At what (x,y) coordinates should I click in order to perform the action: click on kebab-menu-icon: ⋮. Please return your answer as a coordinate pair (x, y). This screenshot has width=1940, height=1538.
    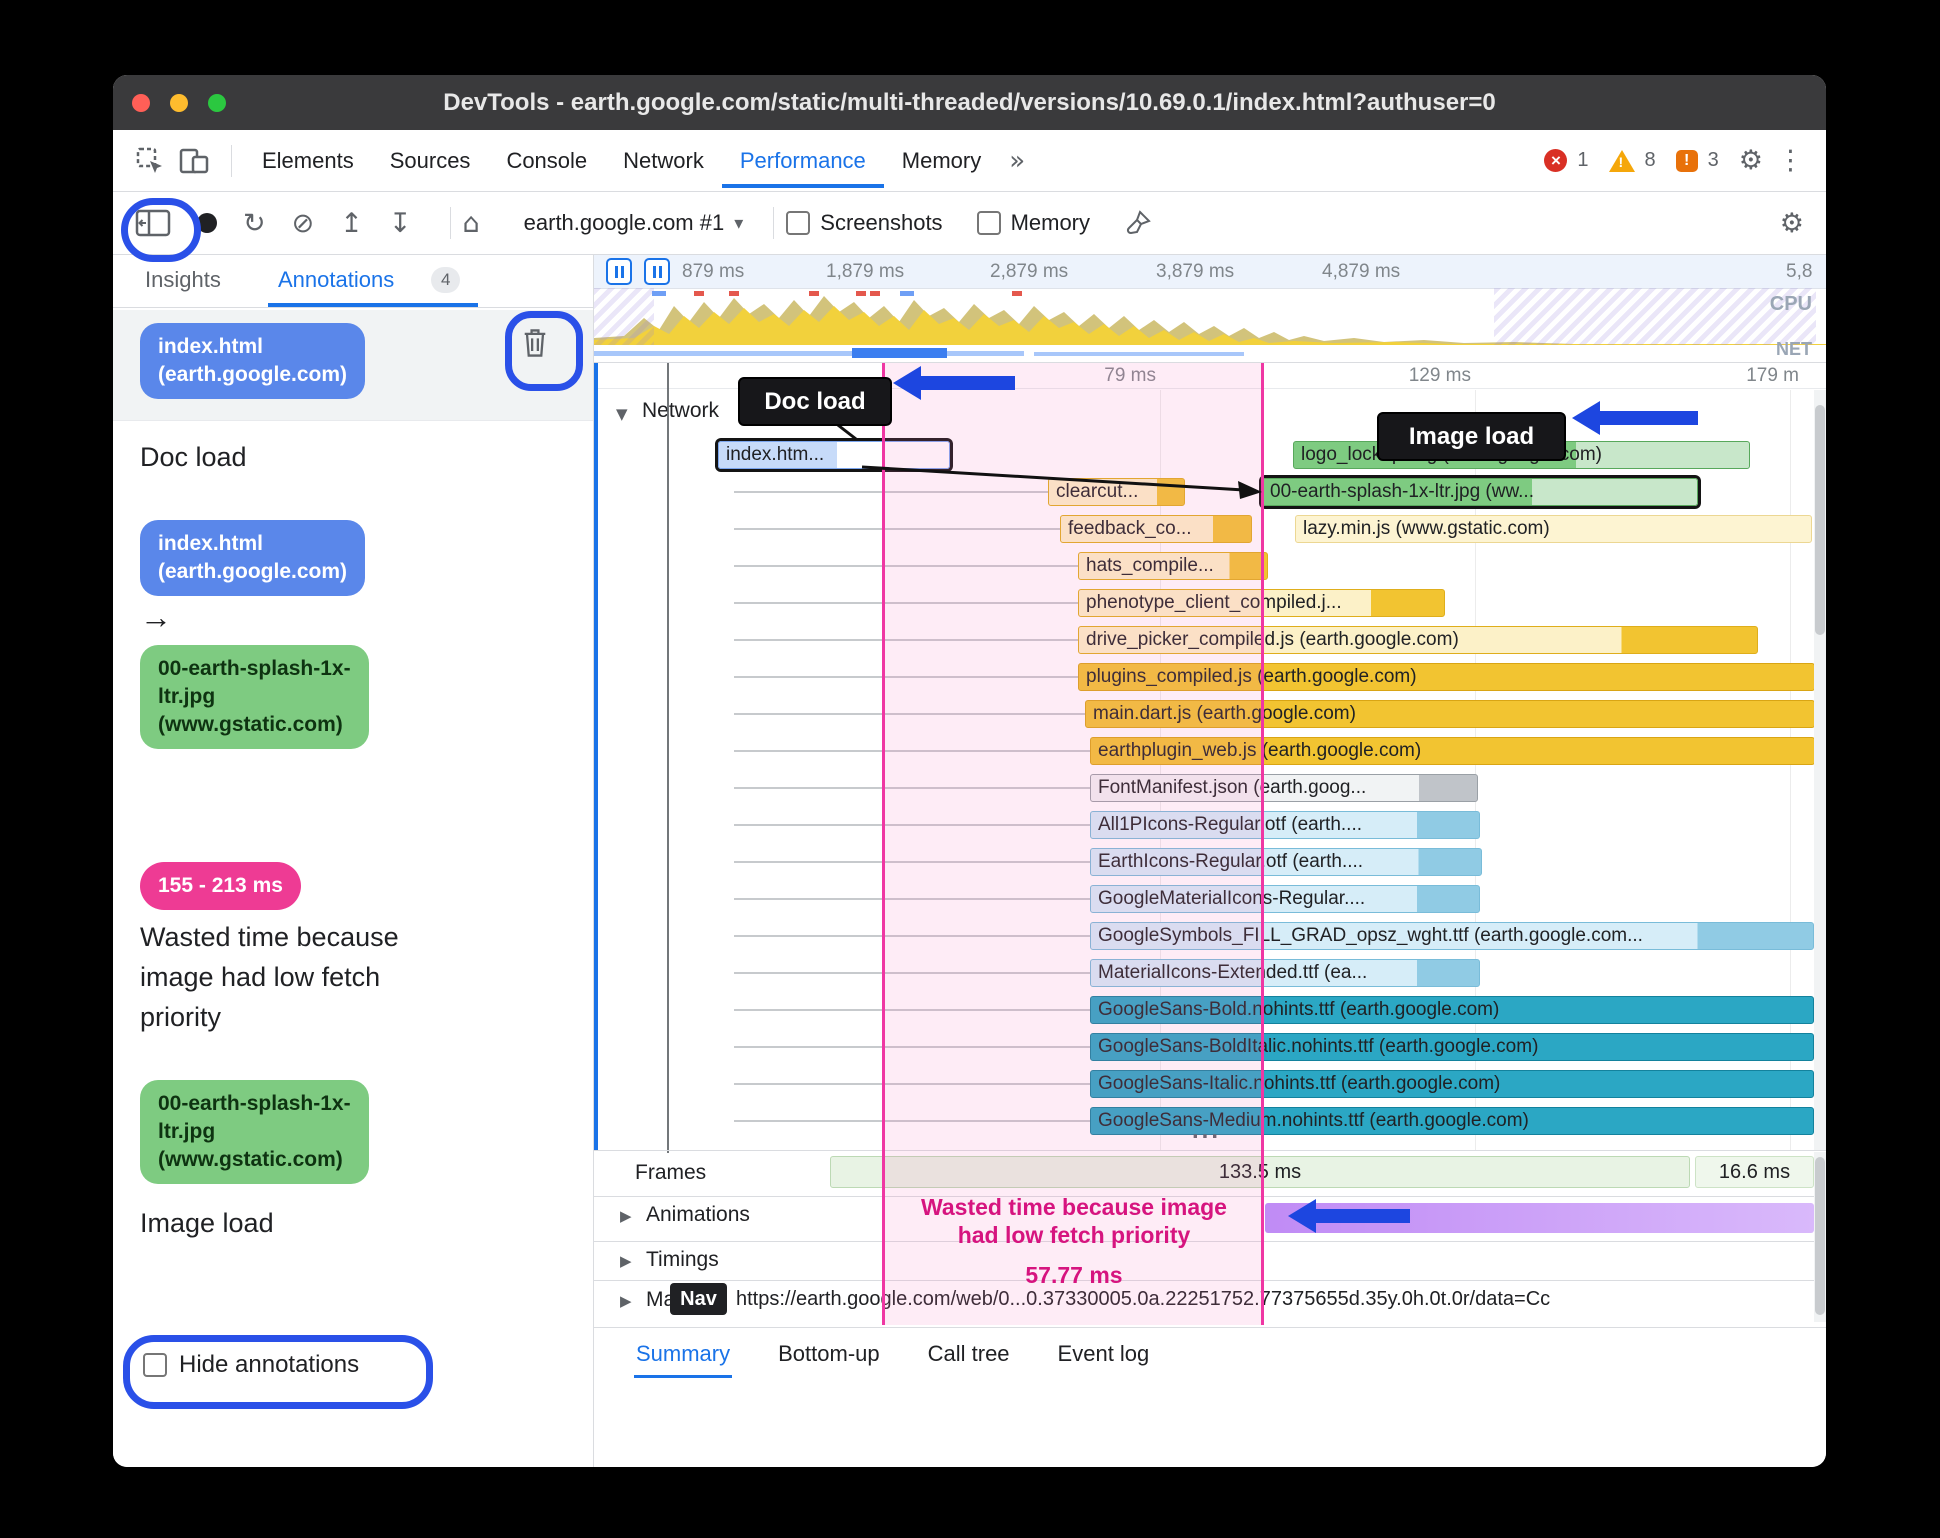
    Looking at the image, I should click on (1790, 160).